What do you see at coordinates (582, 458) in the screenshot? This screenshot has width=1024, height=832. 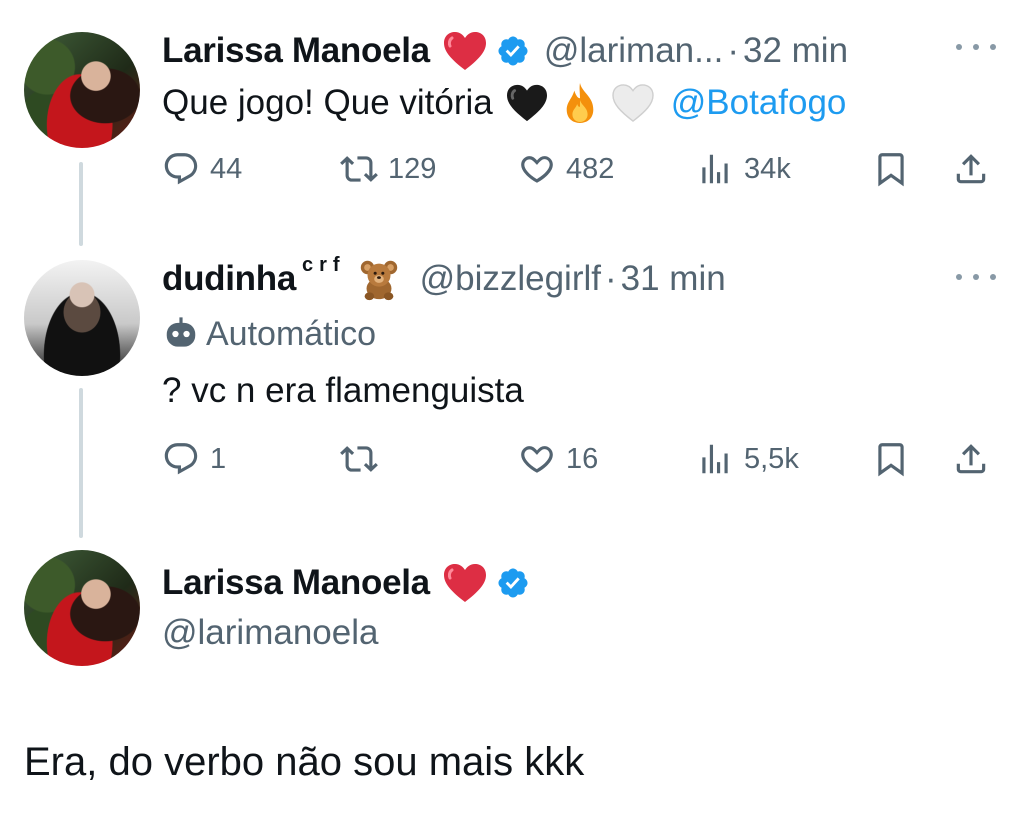 I see `like-count: 16` at bounding box center [582, 458].